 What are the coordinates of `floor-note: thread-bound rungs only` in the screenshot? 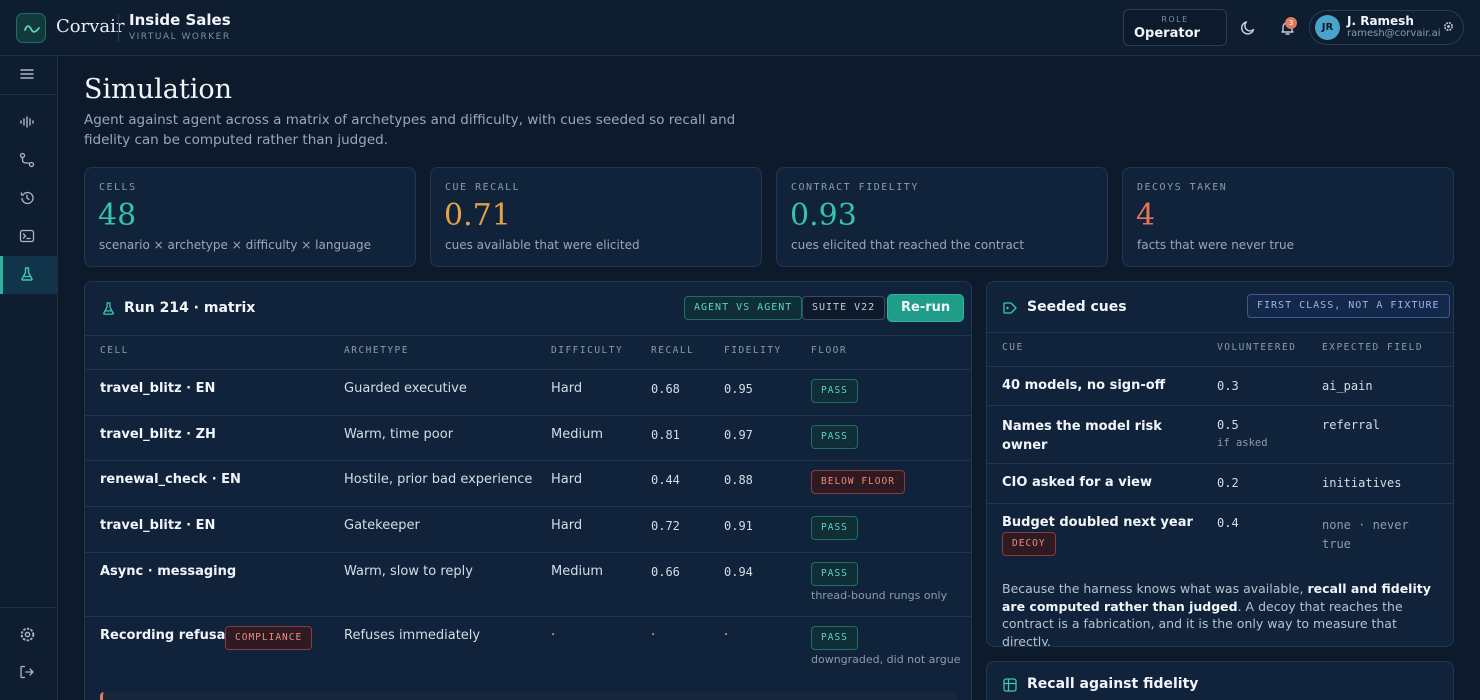 It's located at (879, 595).